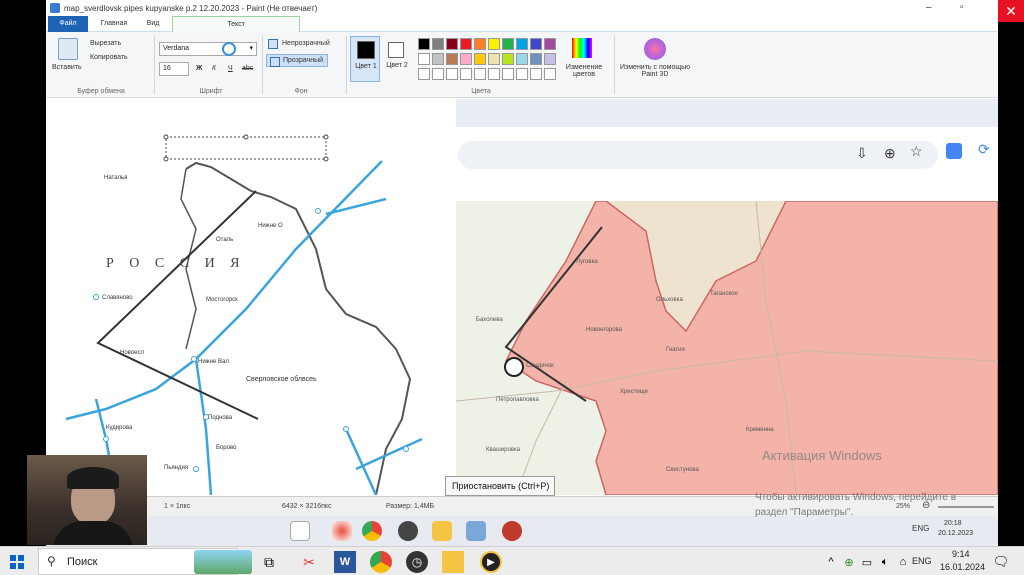 This screenshot has height=575, width=1024. I want to click on colors-group-label: Цвета, so click(481, 91).